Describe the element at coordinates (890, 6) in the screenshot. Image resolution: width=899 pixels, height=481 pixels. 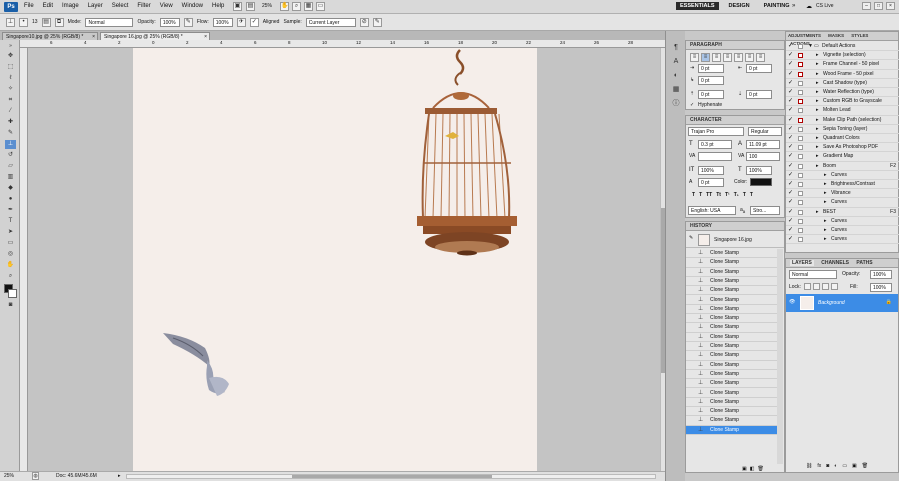
I see `close-icon: ×` at that location.